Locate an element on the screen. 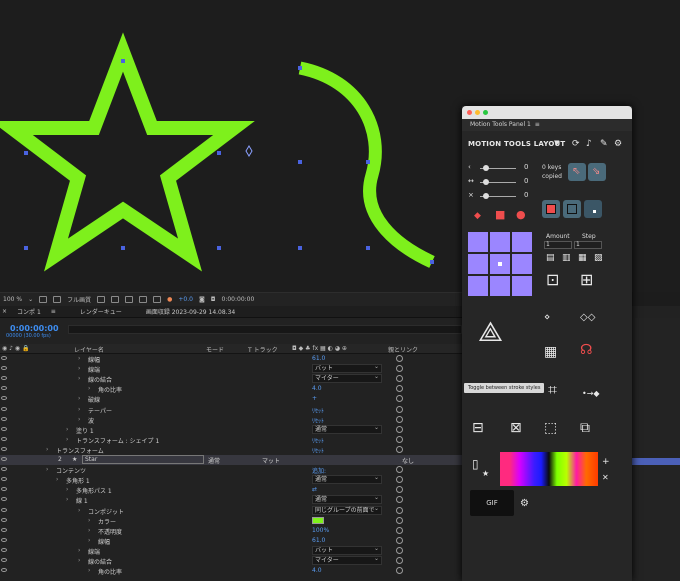  chevron-down-icon: ⌄ is located at coordinates (30, 299).